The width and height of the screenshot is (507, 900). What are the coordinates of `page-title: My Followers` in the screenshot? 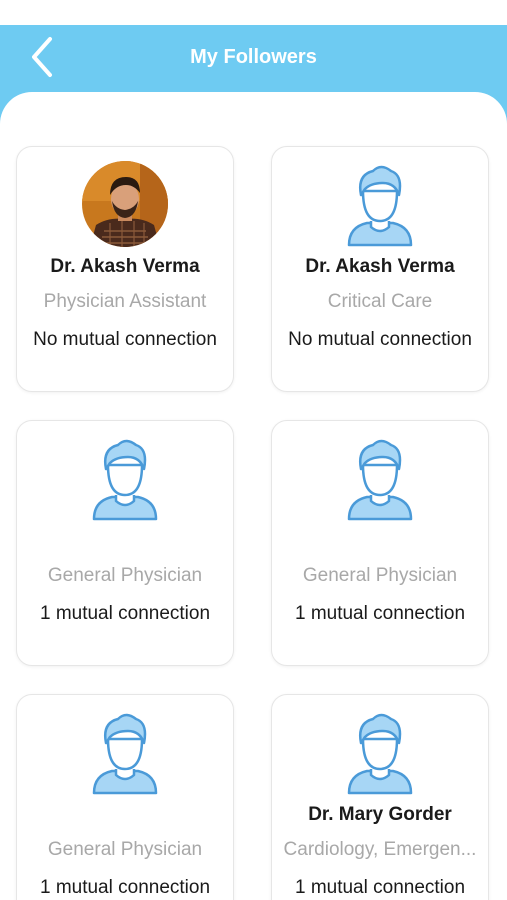 It's located at (253, 57).